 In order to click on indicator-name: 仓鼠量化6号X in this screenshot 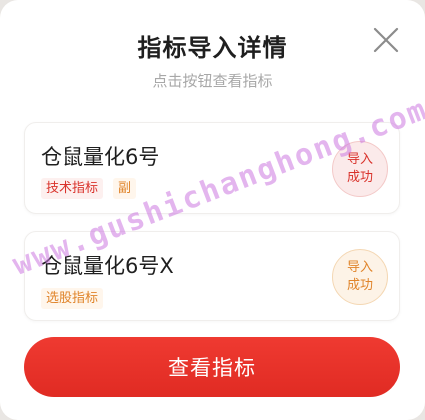, I will do `click(107, 266)`.